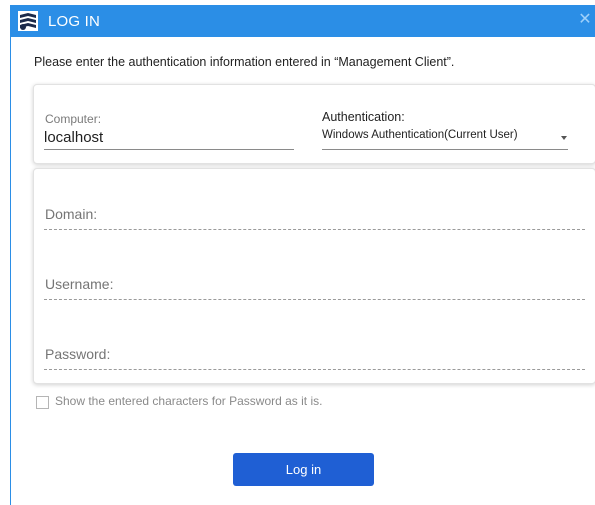  I want to click on window-title: LOG IN, so click(74, 21).